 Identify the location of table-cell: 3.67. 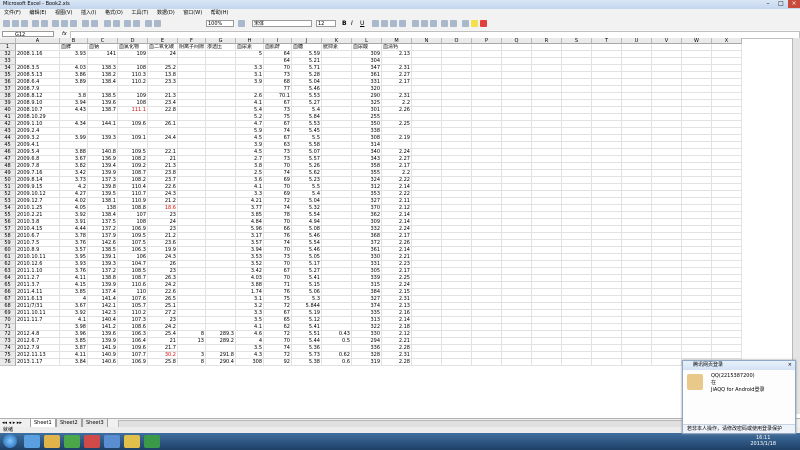
(74, 306).